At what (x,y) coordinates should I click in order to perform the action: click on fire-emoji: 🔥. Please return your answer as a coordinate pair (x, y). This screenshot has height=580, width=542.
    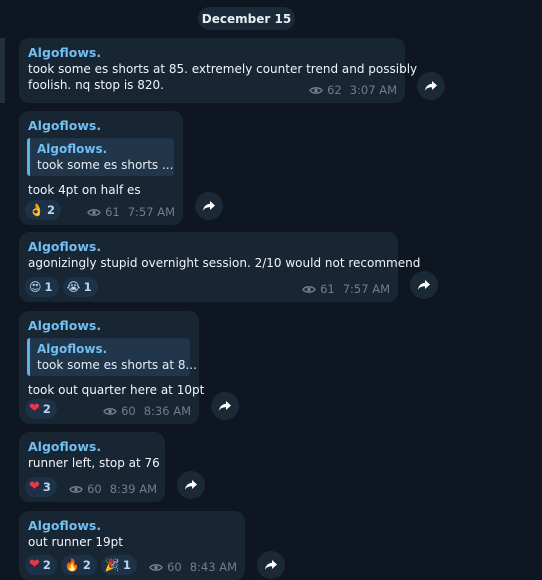
    Looking at the image, I should click on (72, 565).